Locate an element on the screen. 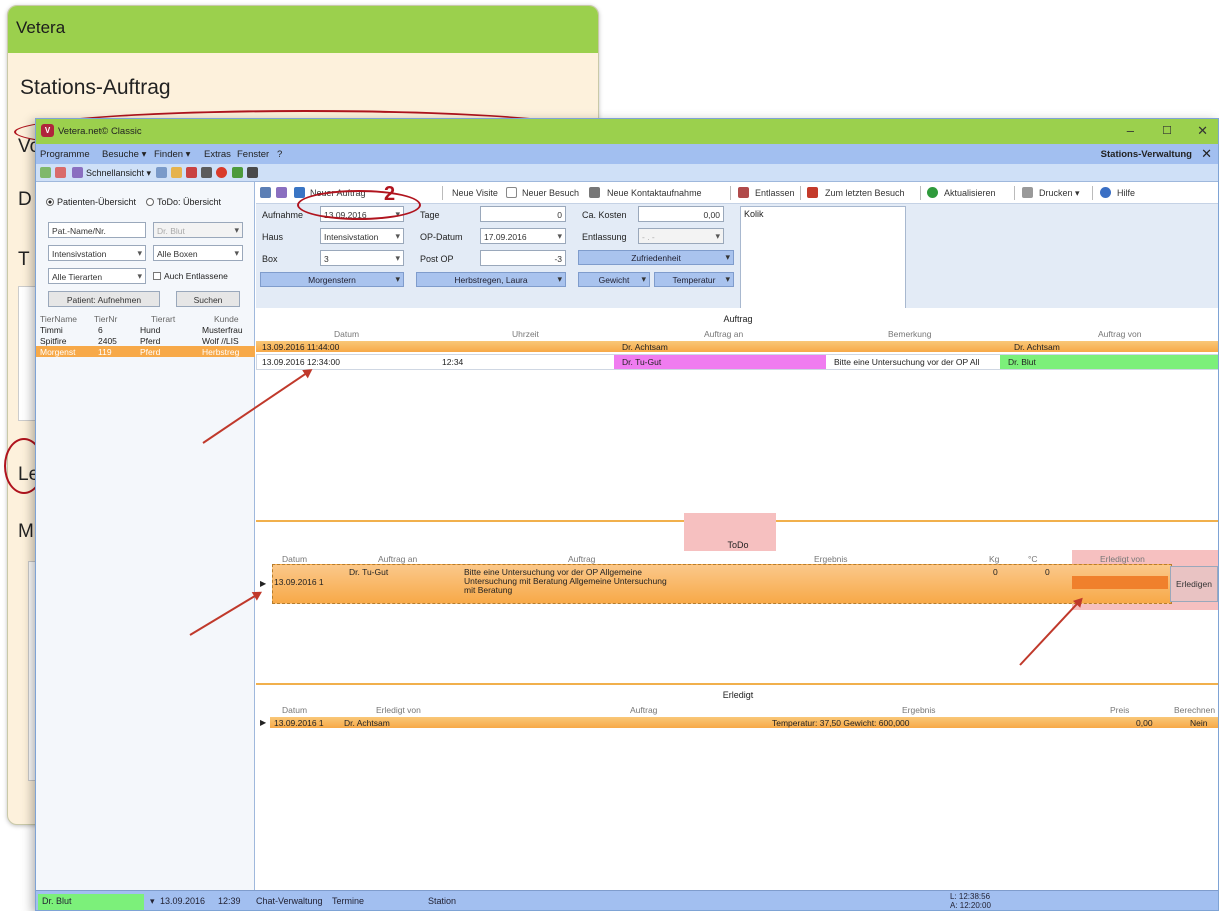 The image size is (1219, 911). satisfaction-dropdown: Zufriedenheit is located at coordinates (656, 257).